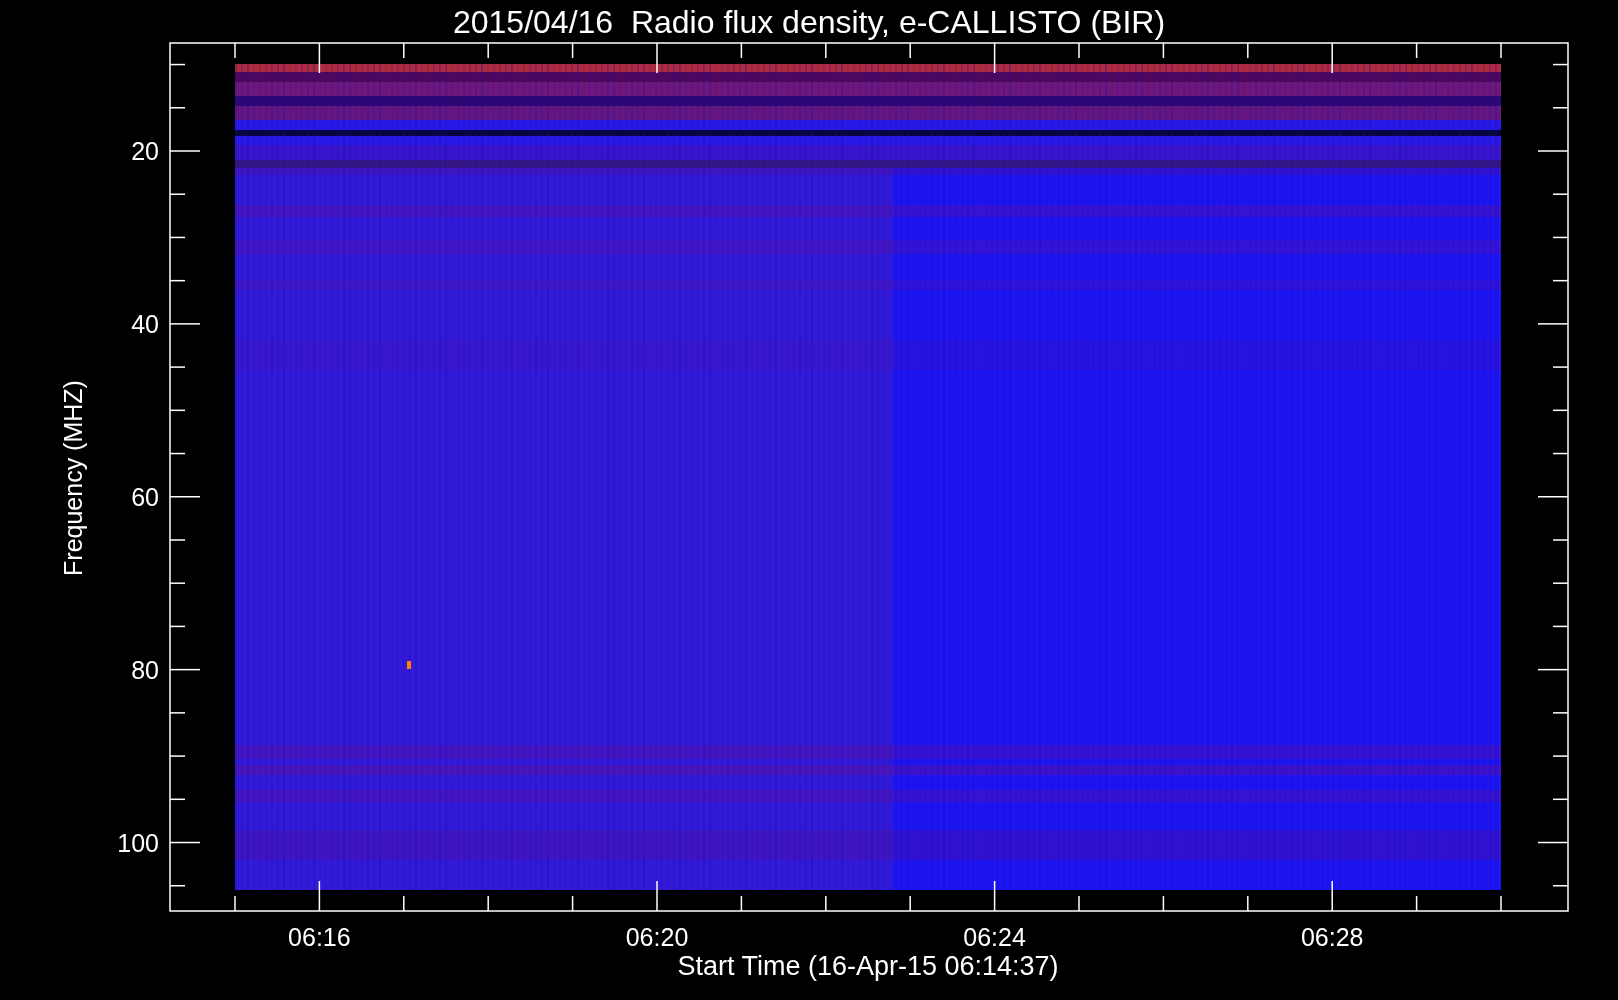 This screenshot has height=1000, width=1618. I want to click on x-tick-label: 06:24, so click(994, 937).